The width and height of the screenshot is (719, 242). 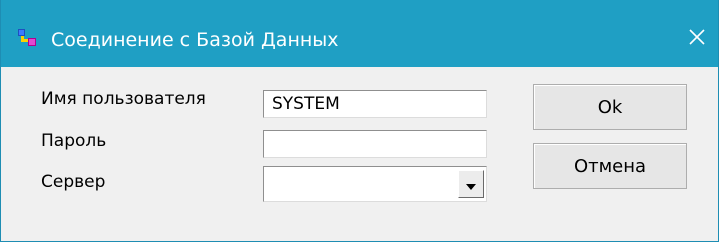 What do you see at coordinates (74, 141) in the screenshot?
I see `password-label: Пароль` at bounding box center [74, 141].